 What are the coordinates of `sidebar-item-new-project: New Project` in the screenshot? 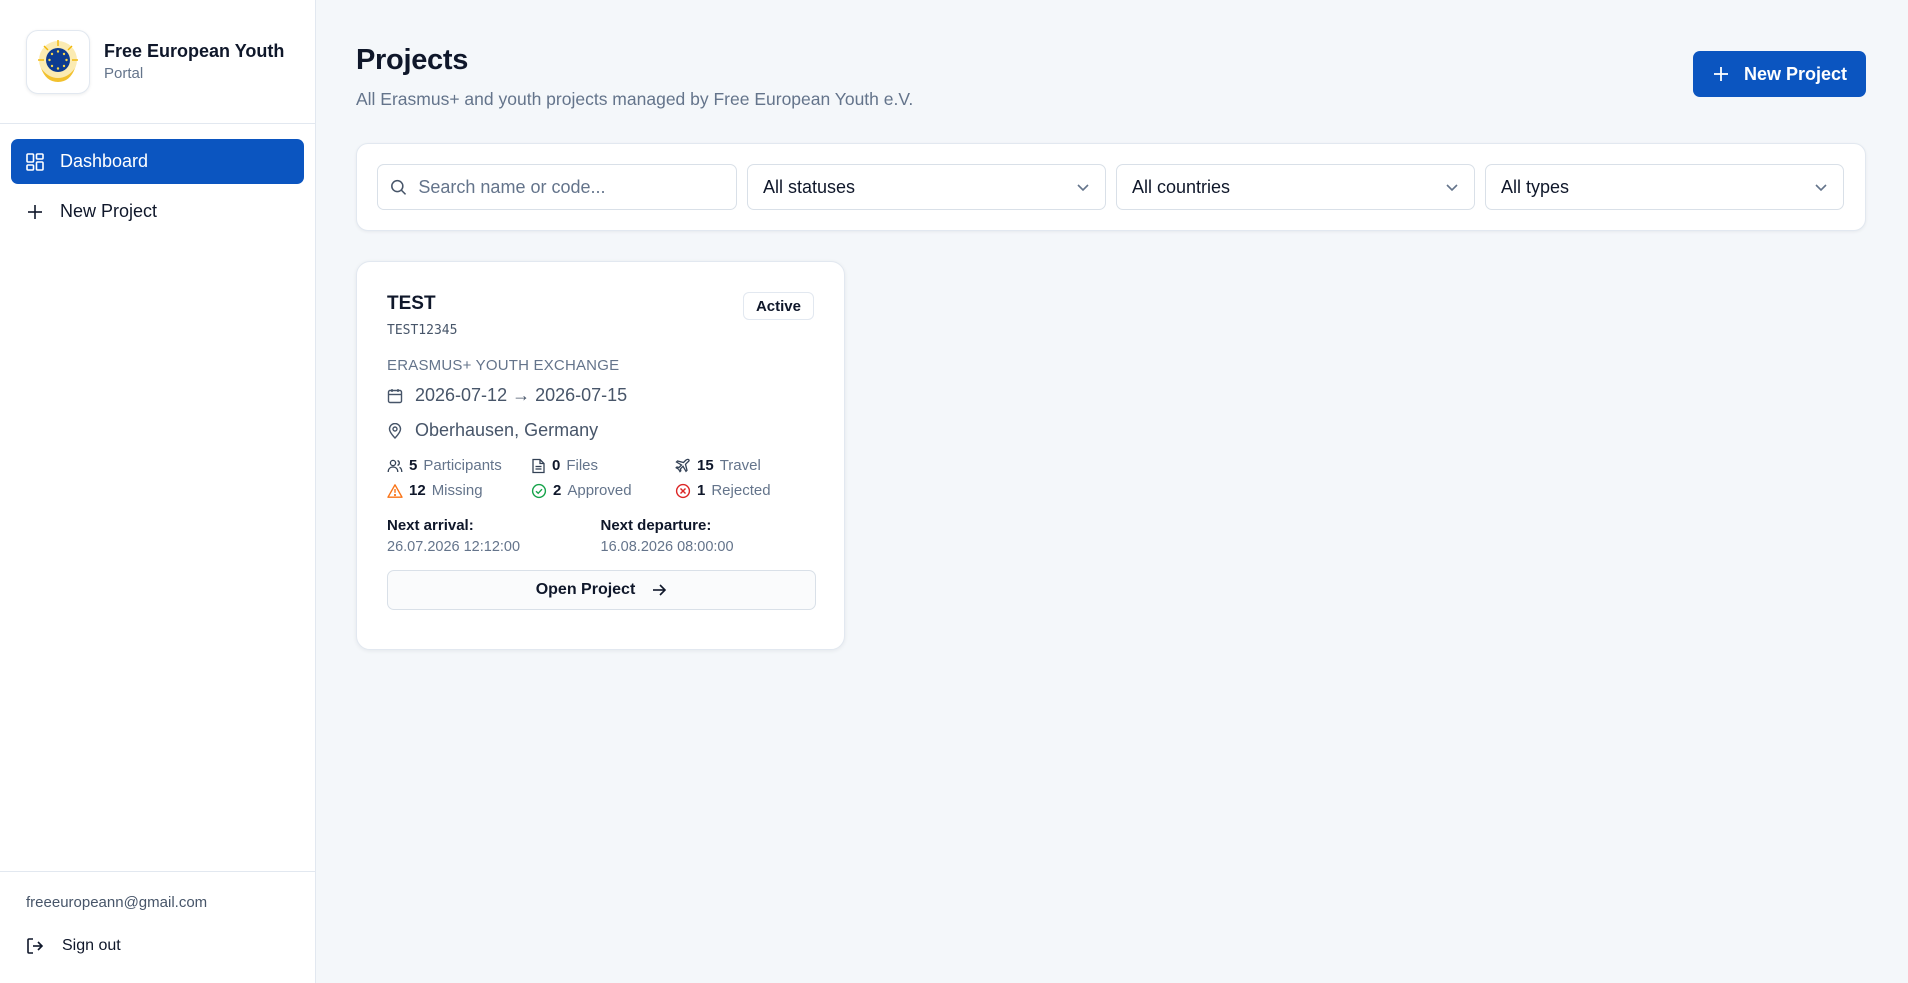 It's located at (157, 211).